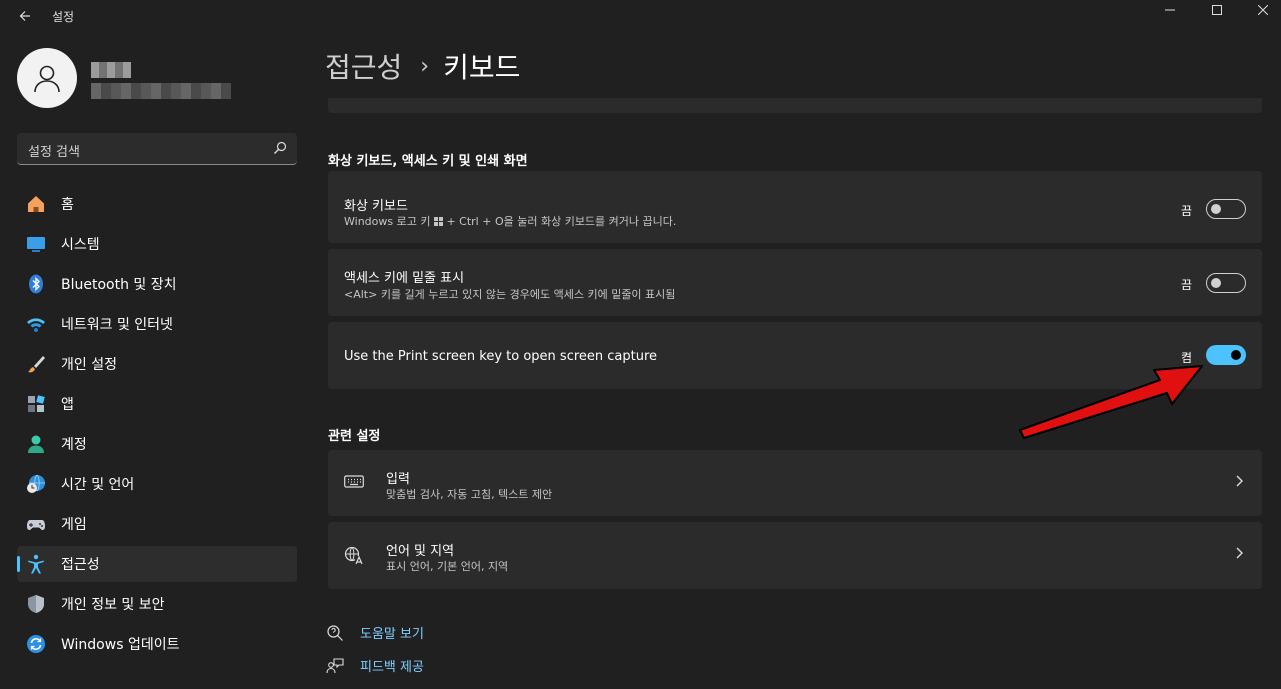 The height and width of the screenshot is (689, 1281). What do you see at coordinates (157, 404) in the screenshot?
I see `sidebar-item-apps: 앱` at bounding box center [157, 404].